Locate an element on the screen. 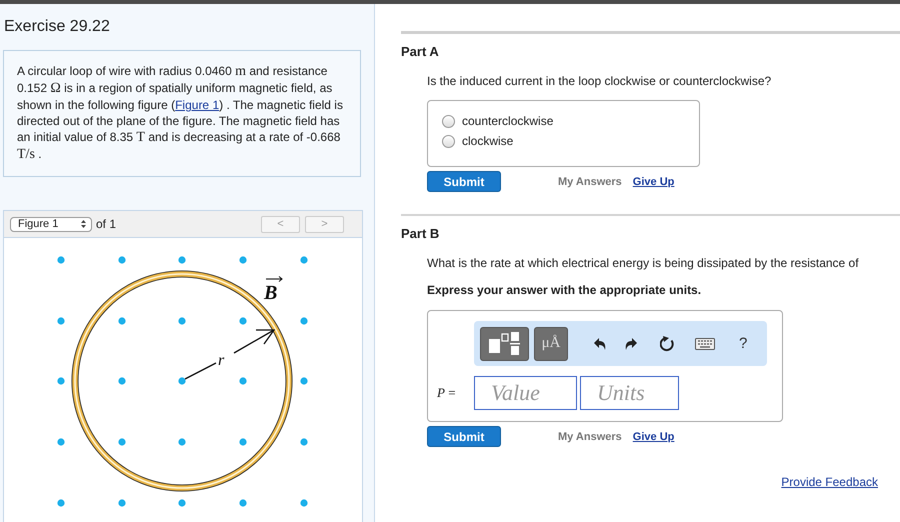 This screenshot has width=900, height=522. reset-icon is located at coordinates (668, 344).